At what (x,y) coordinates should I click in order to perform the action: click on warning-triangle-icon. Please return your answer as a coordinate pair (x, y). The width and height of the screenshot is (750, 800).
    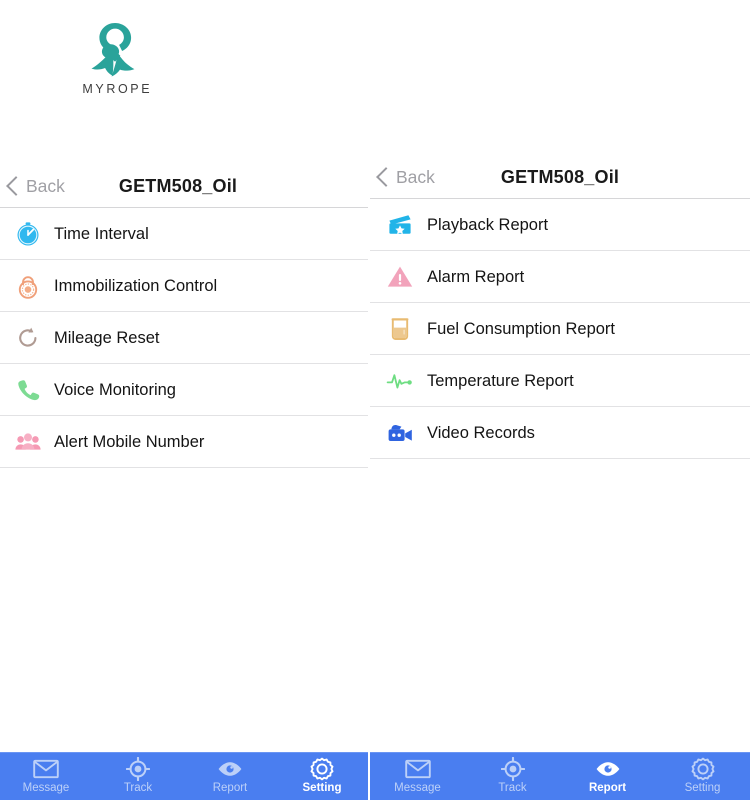
    Looking at the image, I should click on (400, 277).